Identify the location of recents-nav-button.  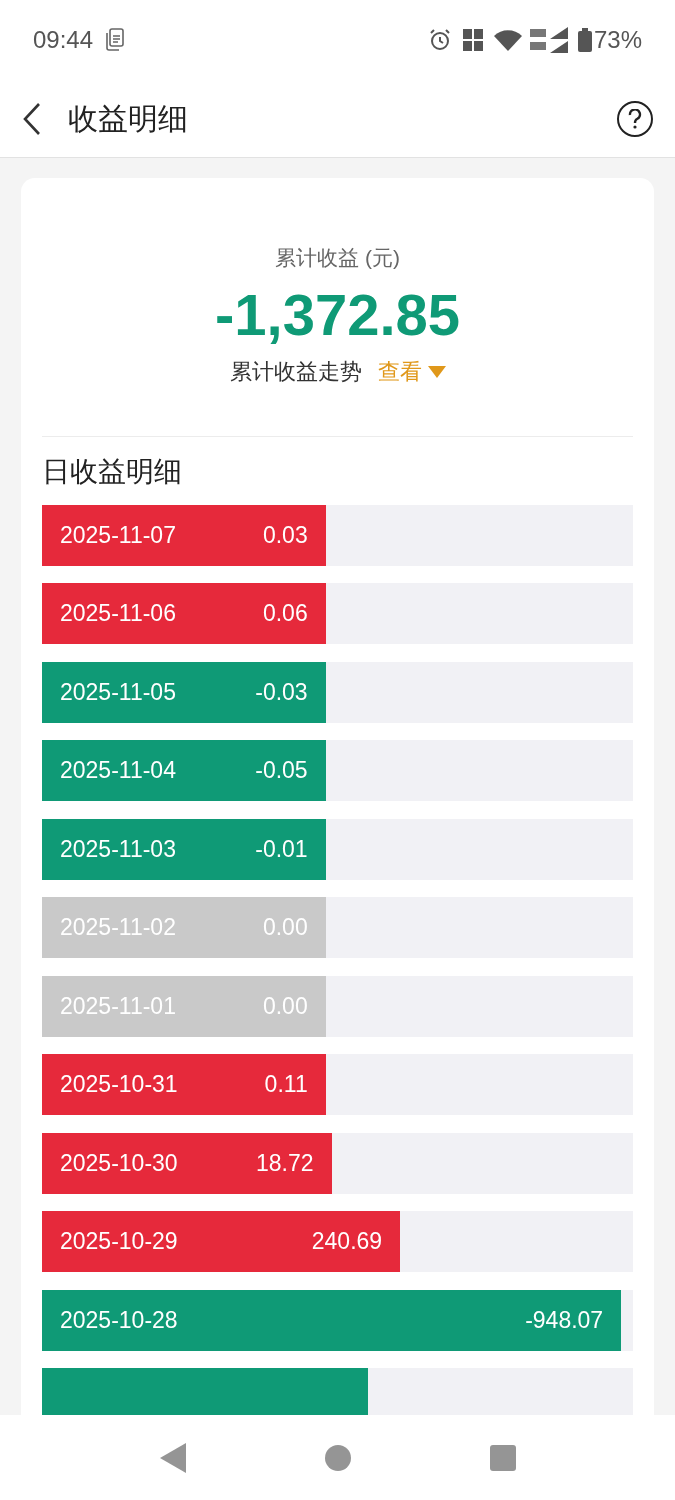
(502, 1457).